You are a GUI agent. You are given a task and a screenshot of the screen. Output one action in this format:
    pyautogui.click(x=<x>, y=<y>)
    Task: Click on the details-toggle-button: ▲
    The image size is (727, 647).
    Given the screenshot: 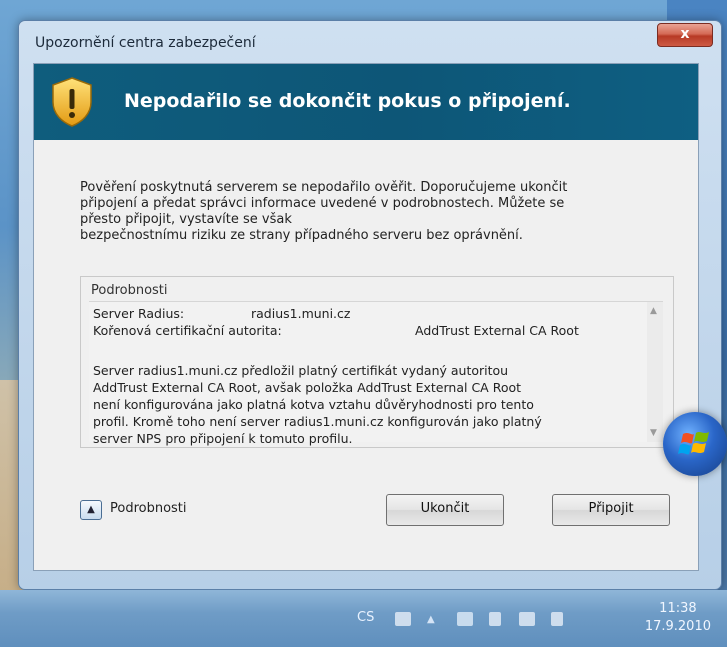 What is the action you would take?
    pyautogui.click(x=91, y=510)
    